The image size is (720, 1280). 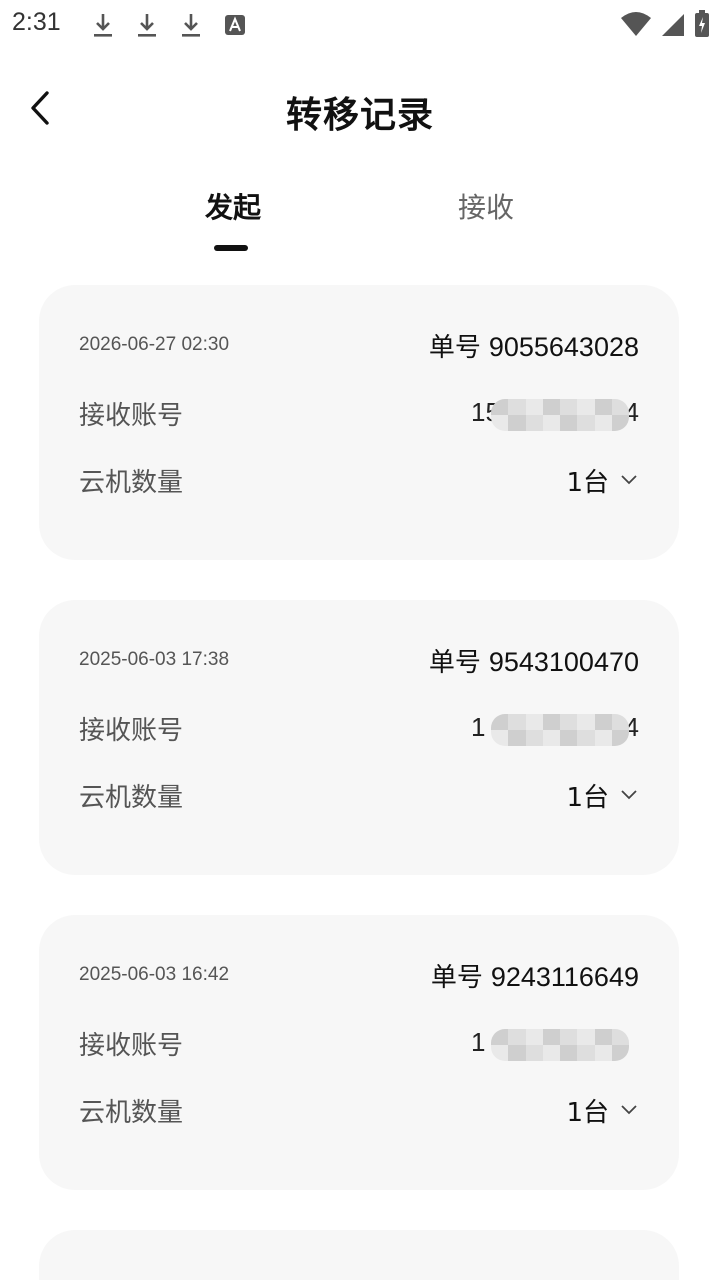 I want to click on transfer-record-card-partial, so click(x=359, y=1255).